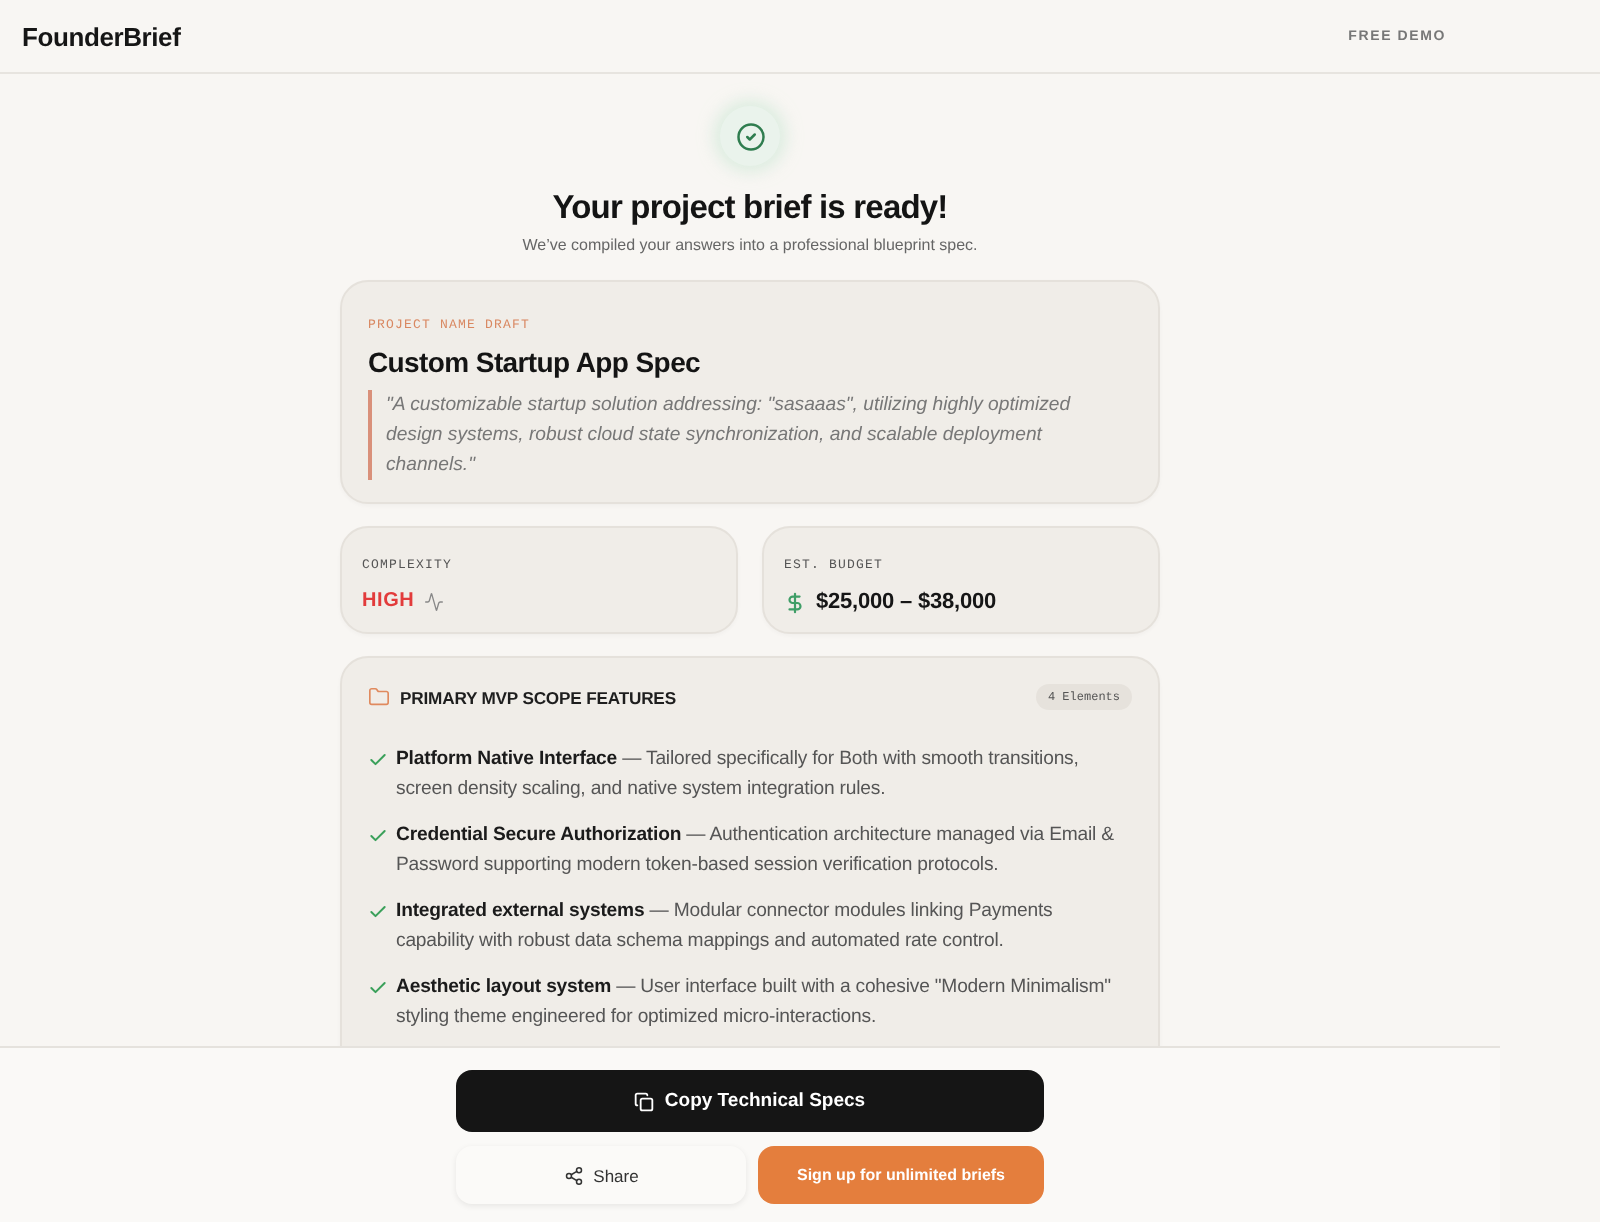 The height and width of the screenshot is (1222, 1600). What do you see at coordinates (538, 697) in the screenshot?
I see `section-title: PRIMARY MVP SCOPE FEATURES` at bounding box center [538, 697].